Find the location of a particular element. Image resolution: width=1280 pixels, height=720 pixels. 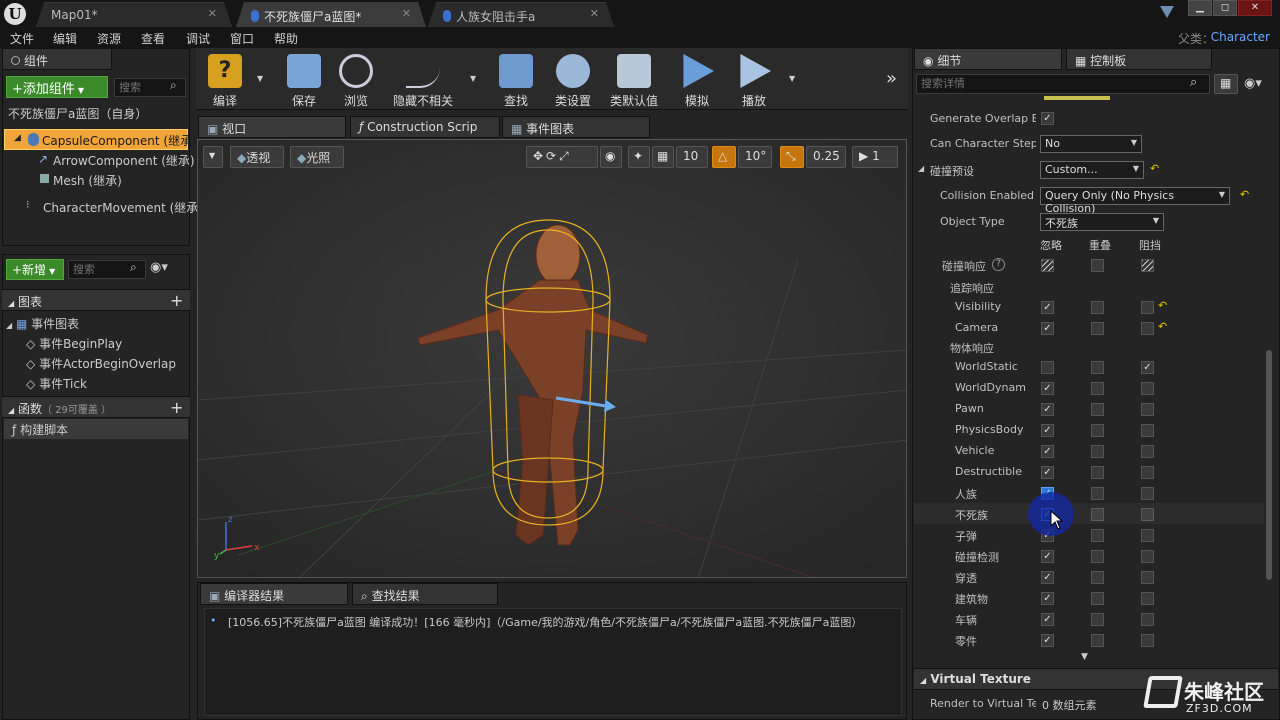

all-block-checkbox is located at coordinates (1147, 265).